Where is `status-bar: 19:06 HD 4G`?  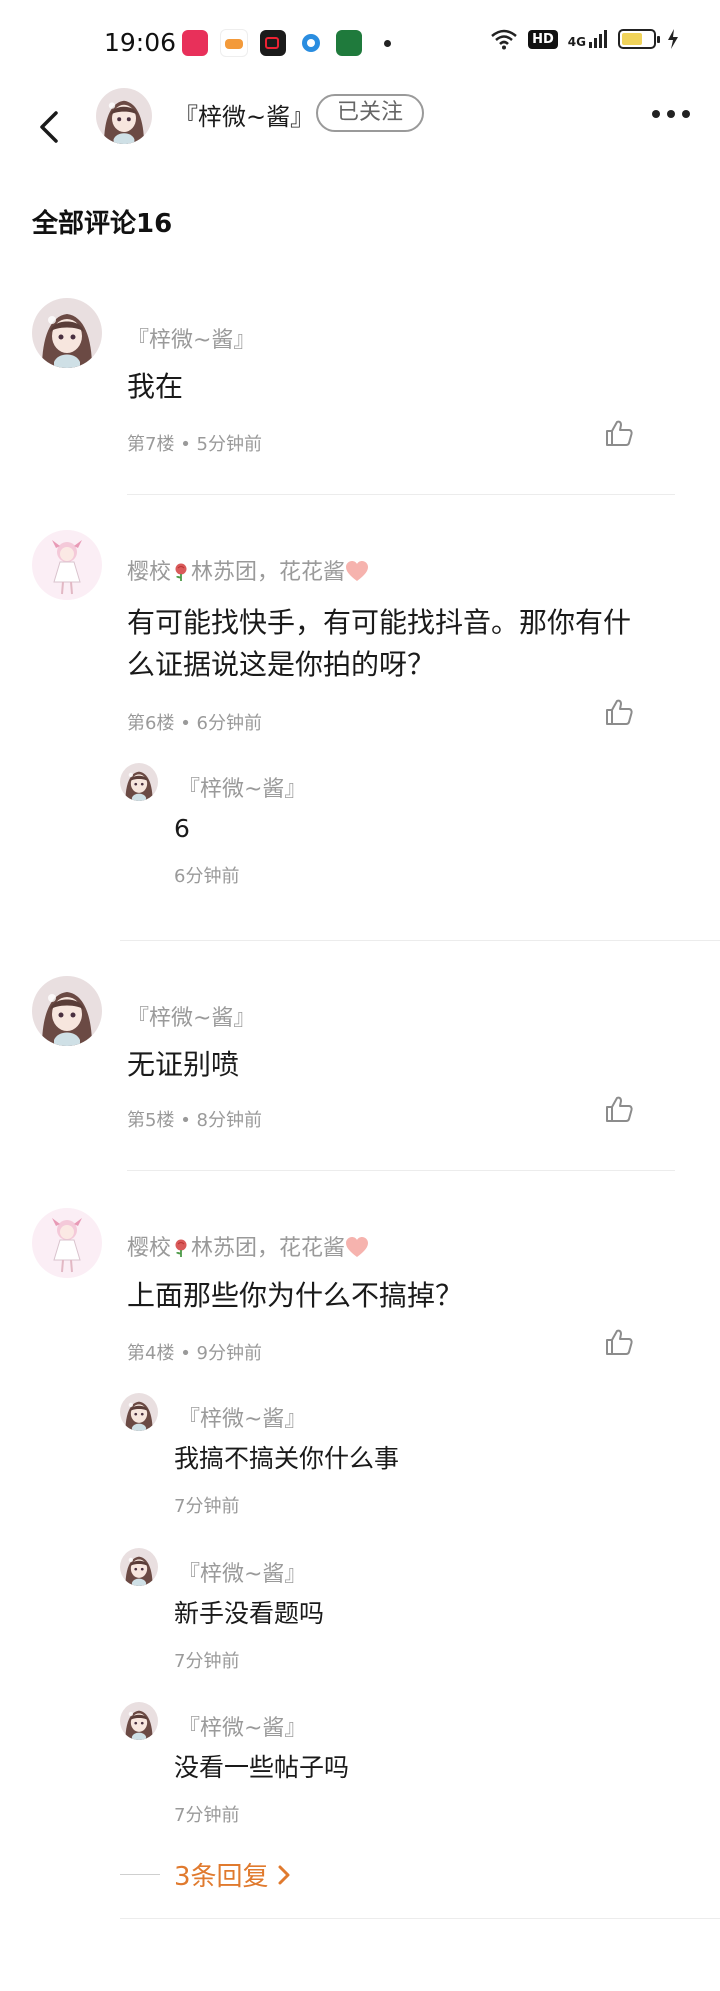
status-bar: 19:06 HD 4G is located at coordinates (360, 45).